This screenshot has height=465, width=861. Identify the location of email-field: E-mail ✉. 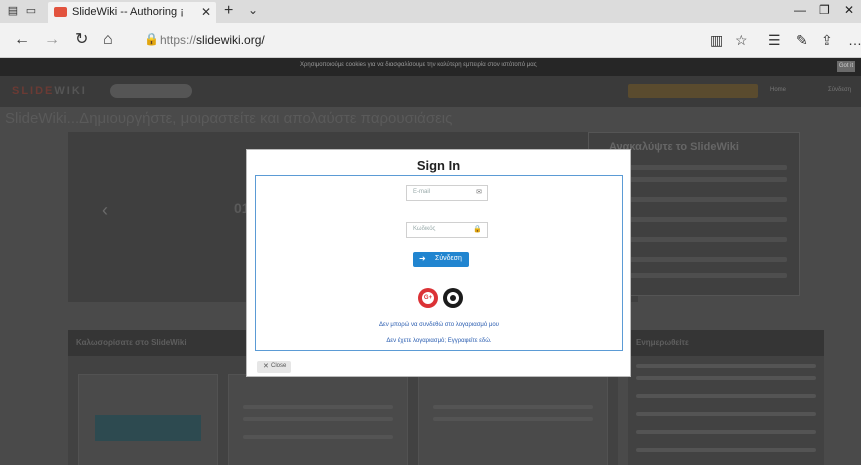
(447, 193).